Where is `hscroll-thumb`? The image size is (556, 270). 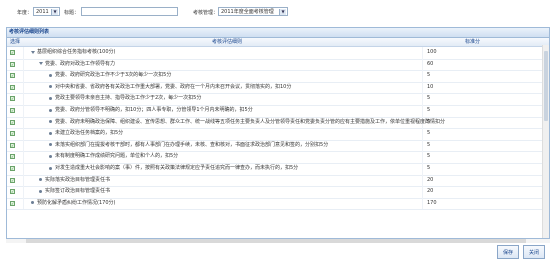 hscroll-thumb is located at coordinates (276, 241).